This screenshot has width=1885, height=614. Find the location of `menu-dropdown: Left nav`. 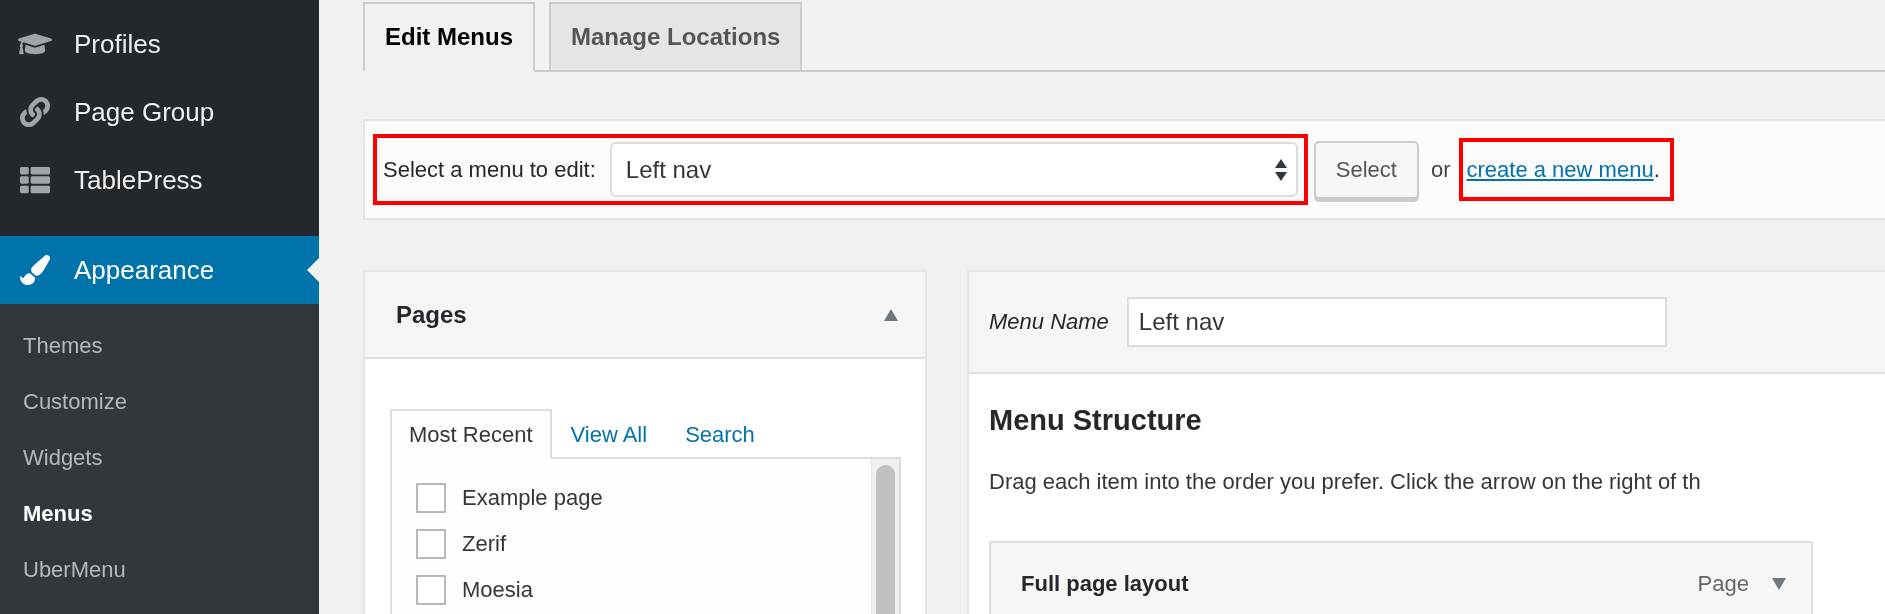

menu-dropdown: Left nav is located at coordinates (953, 169).